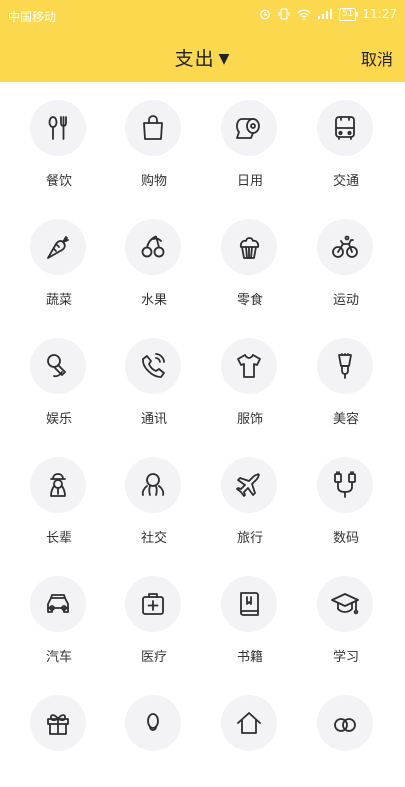 This screenshot has height=787, width=405. I want to click on category-item: 零食, so click(250, 256).